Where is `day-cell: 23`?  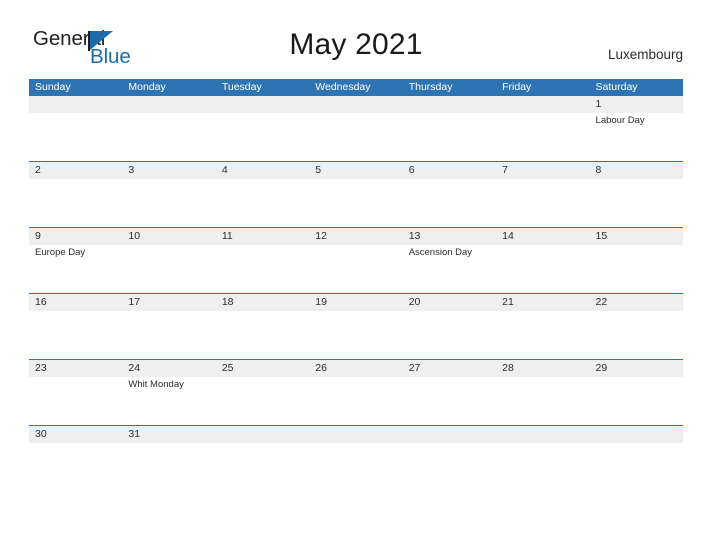
day-cell: 23 is located at coordinates (76, 392).